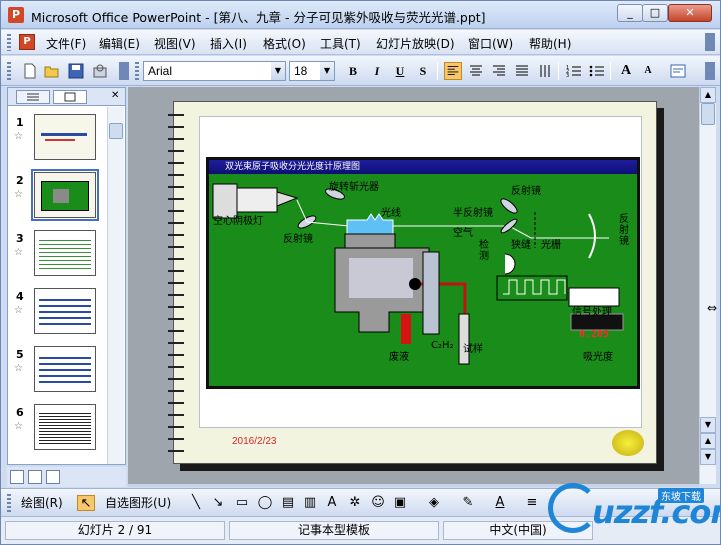 This screenshot has width=721, height=545. I want to click on save-icon, so click(76, 71).